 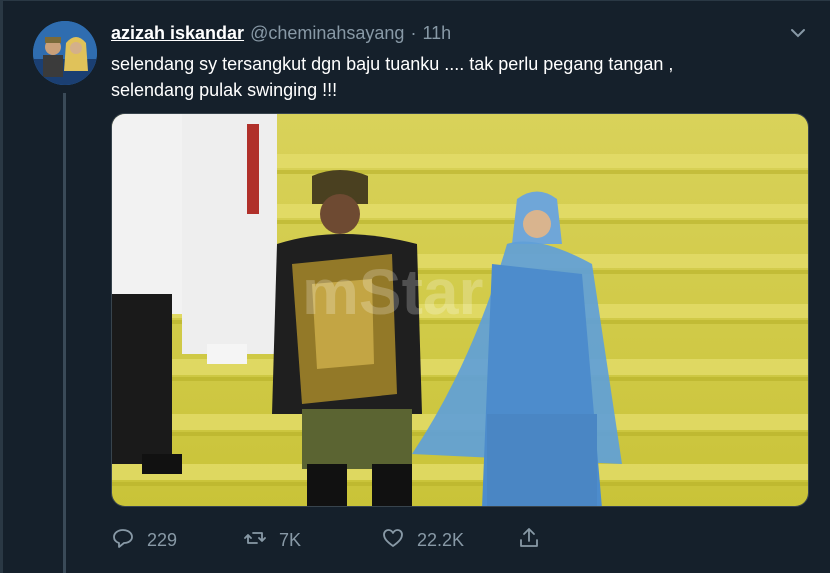 I want to click on reply-icon, so click(x=123, y=540).